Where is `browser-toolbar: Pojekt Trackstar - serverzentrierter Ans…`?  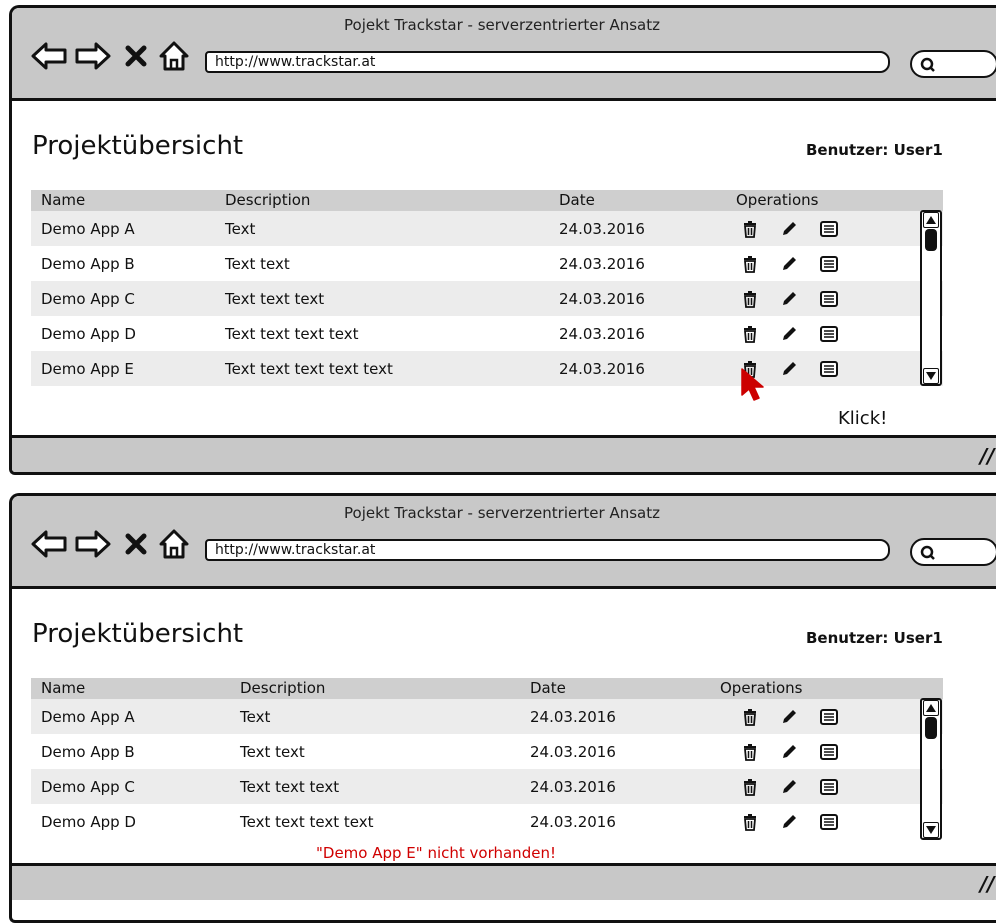
browser-toolbar: Pojekt Trackstar - serverzentrierter Ans… is located at coordinates (504, 542).